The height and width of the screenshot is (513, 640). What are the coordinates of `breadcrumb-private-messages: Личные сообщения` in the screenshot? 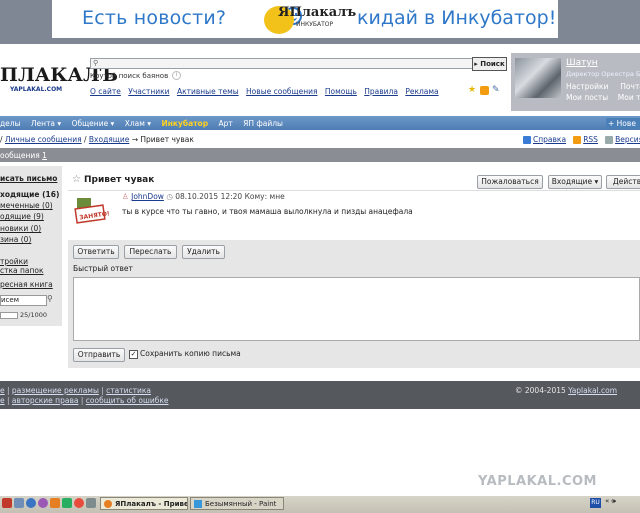 It's located at (43, 139).